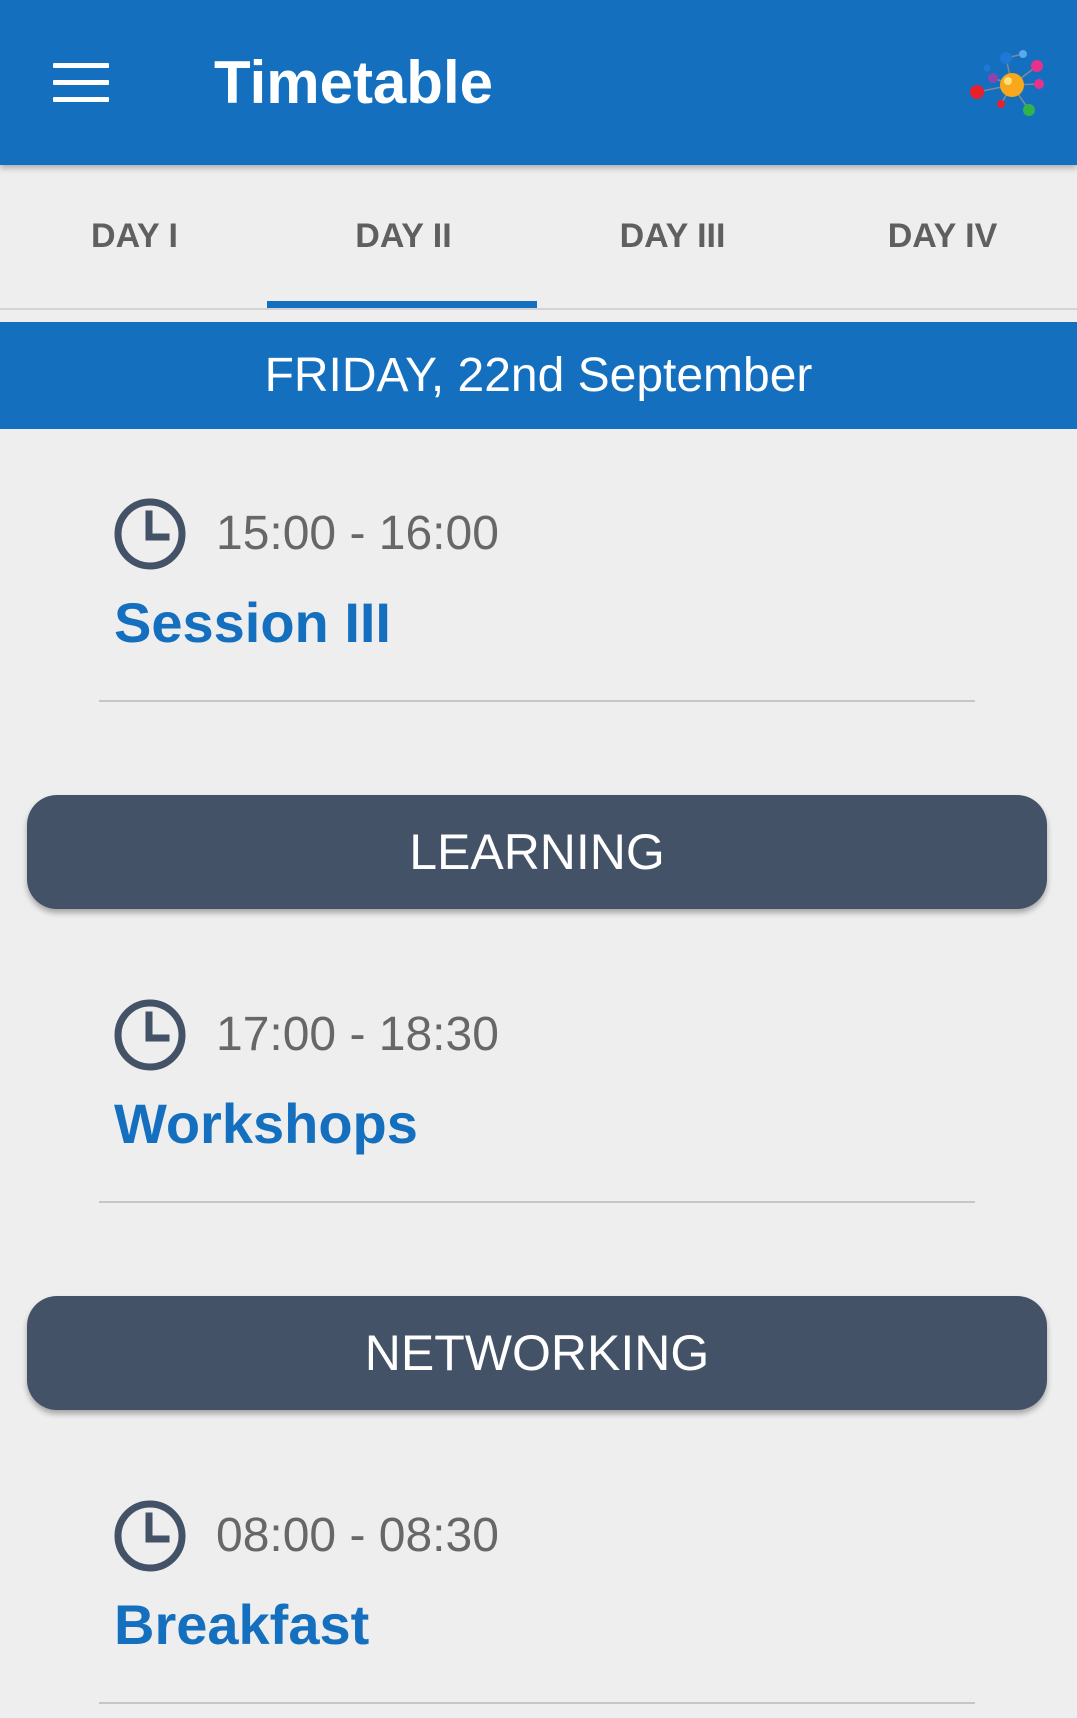  Describe the element at coordinates (357, 1535) in the screenshot. I see `event-time: 08:00 - 08:30` at that location.